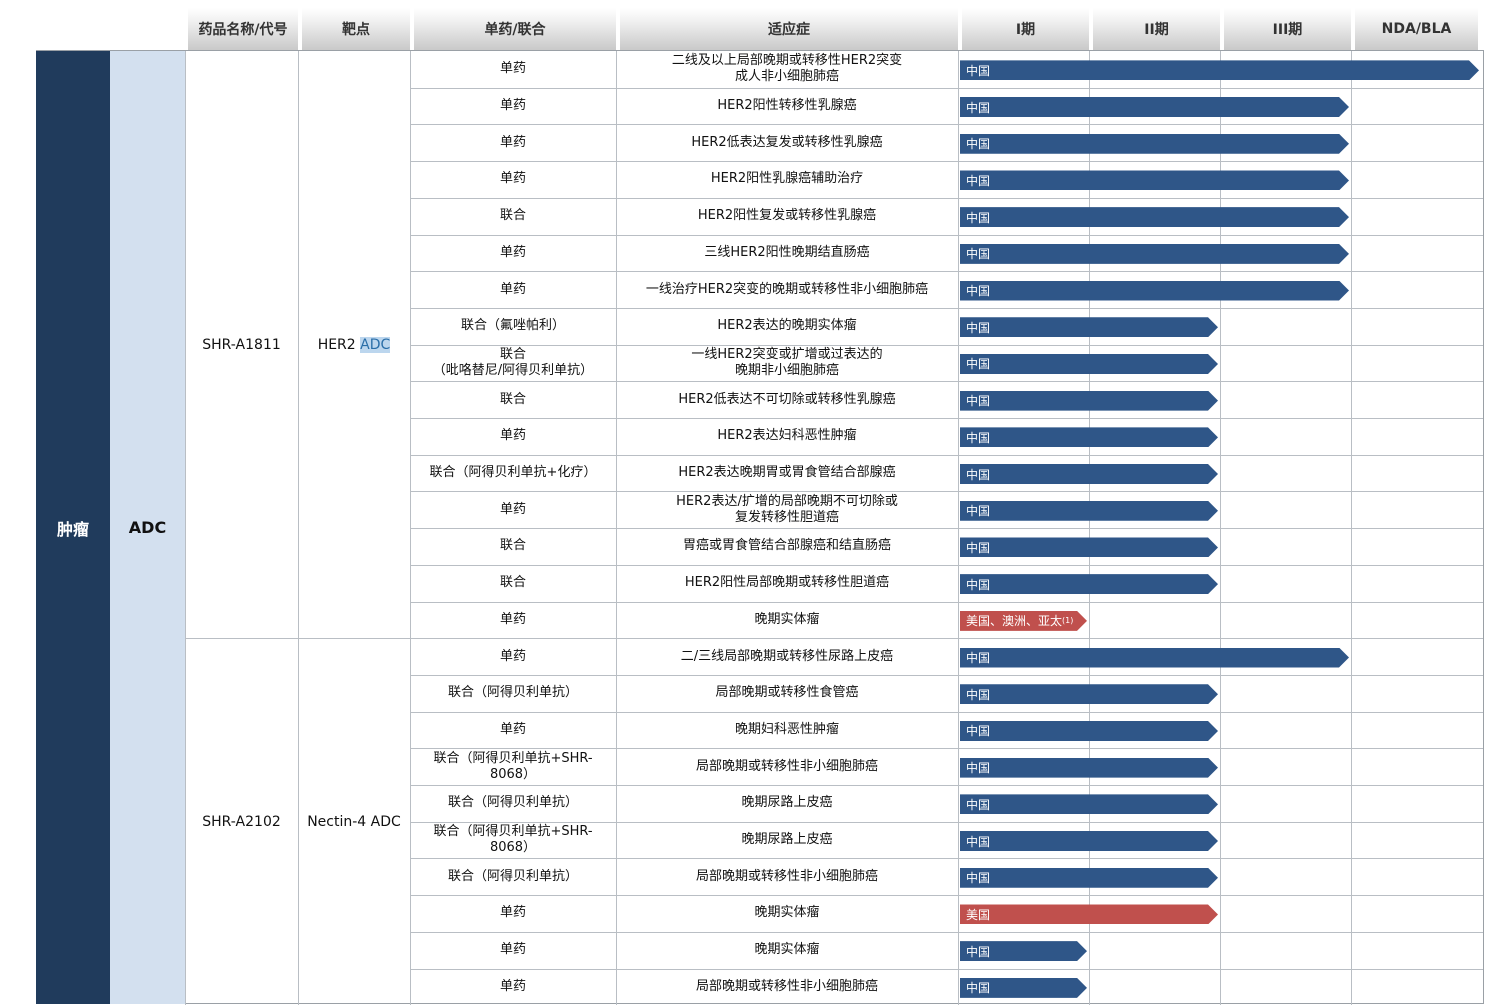  I want to click on indication-cell: HER2低表达复发或转移性乳腺癌, so click(787, 142).